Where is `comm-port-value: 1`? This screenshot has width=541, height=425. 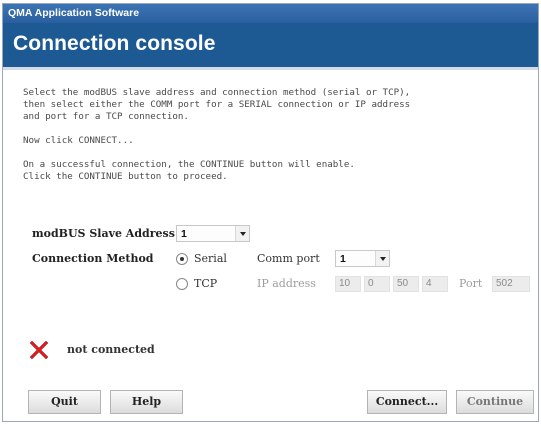 comm-port-value: 1 is located at coordinates (343, 259).